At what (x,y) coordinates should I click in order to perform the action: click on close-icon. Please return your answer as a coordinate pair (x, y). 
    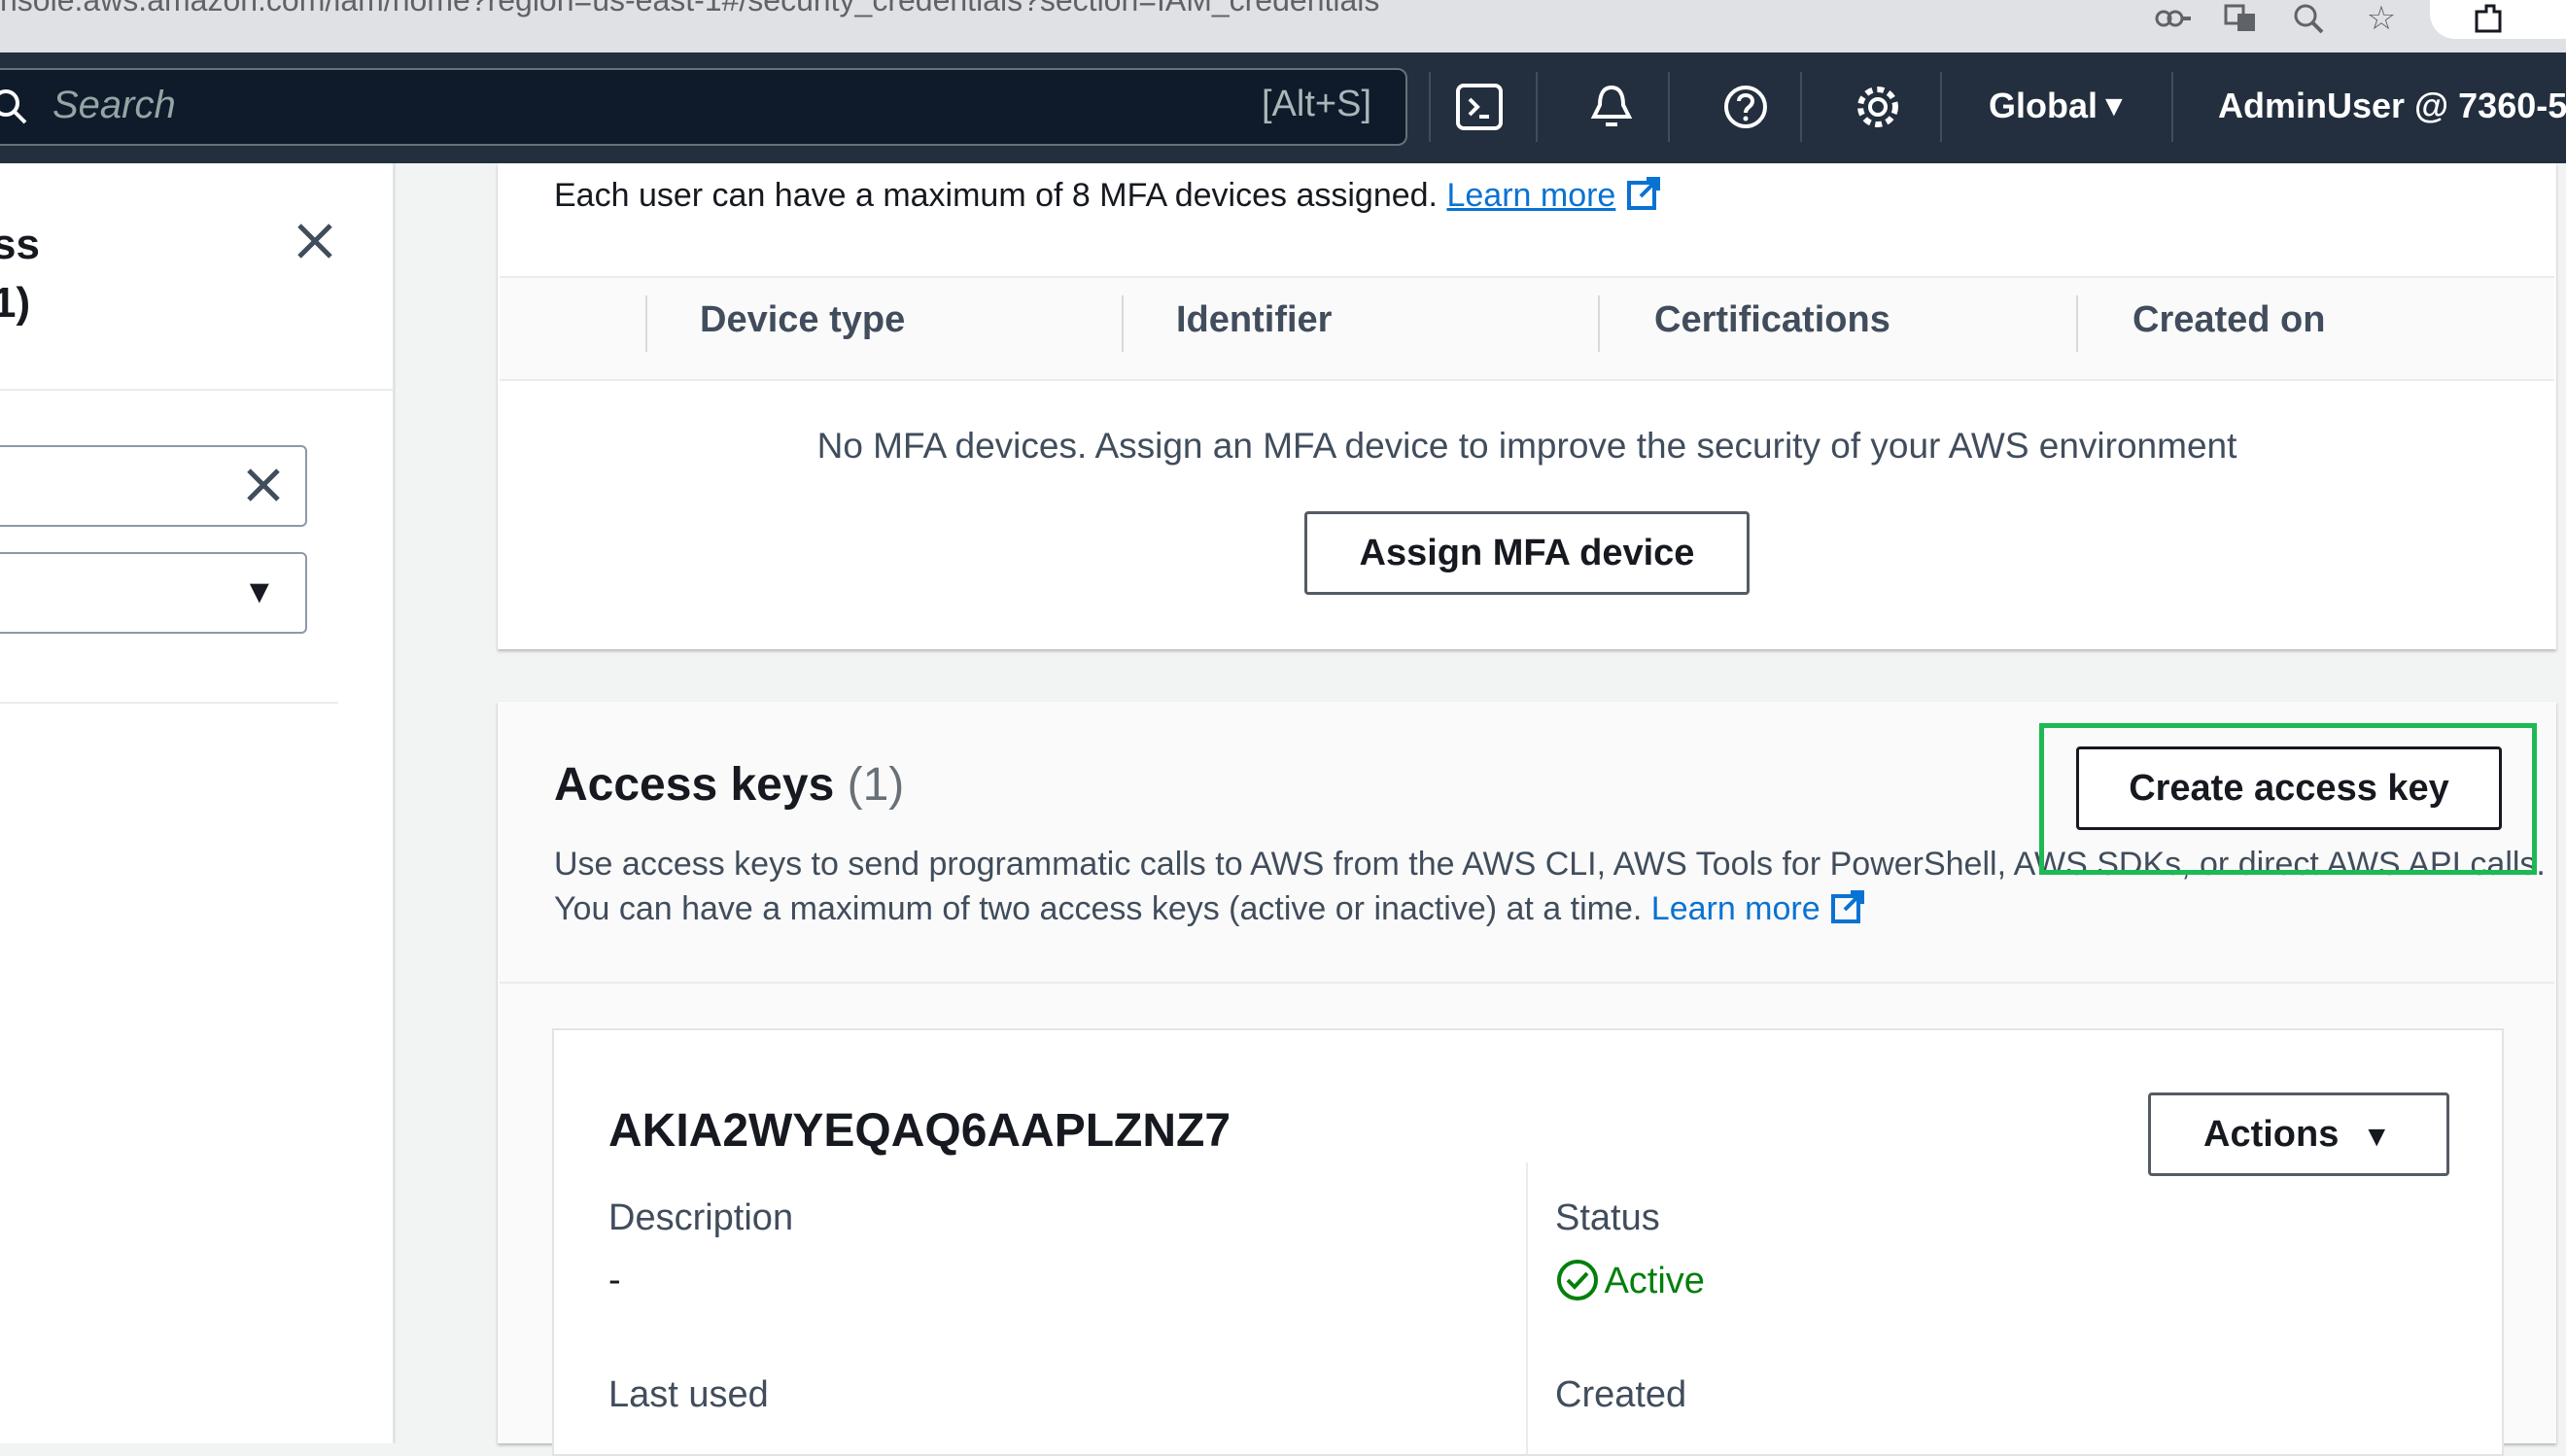
    Looking at the image, I should click on (315, 243).